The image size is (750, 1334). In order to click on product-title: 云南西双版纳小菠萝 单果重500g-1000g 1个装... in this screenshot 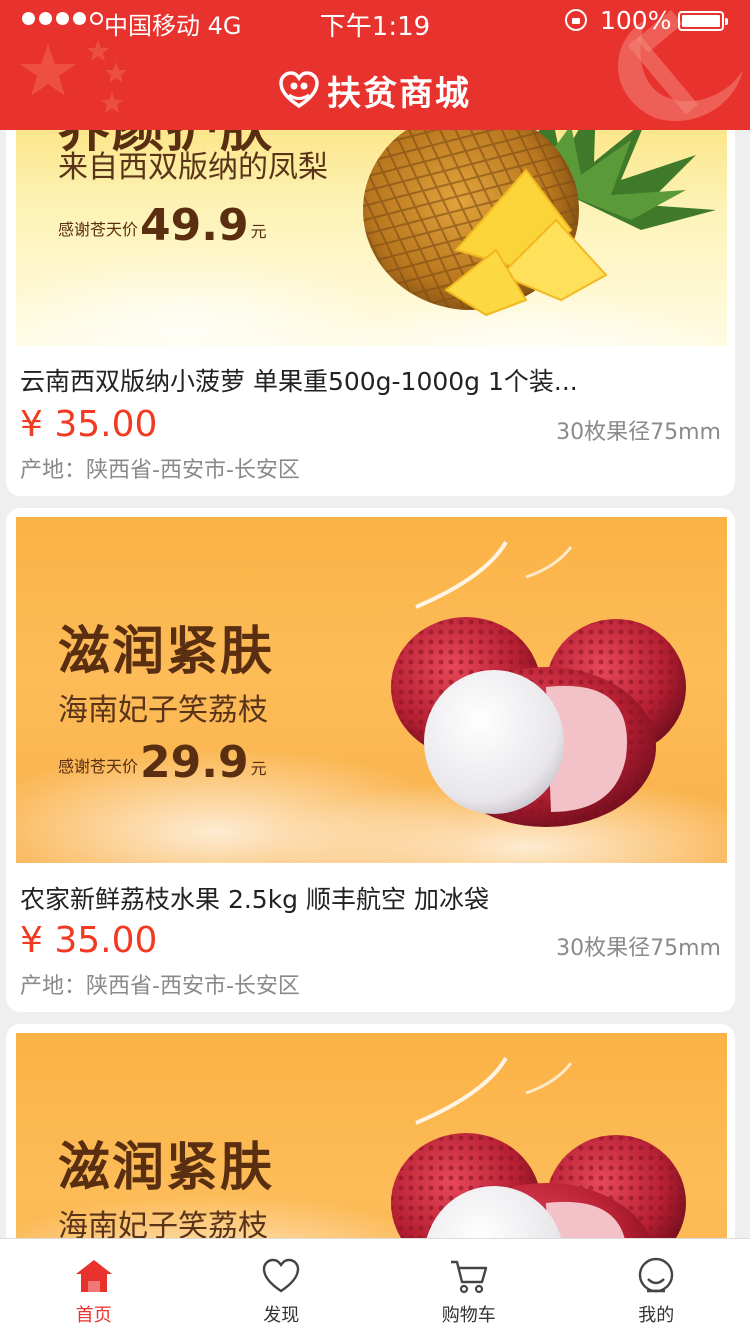, I will do `click(370, 380)`.